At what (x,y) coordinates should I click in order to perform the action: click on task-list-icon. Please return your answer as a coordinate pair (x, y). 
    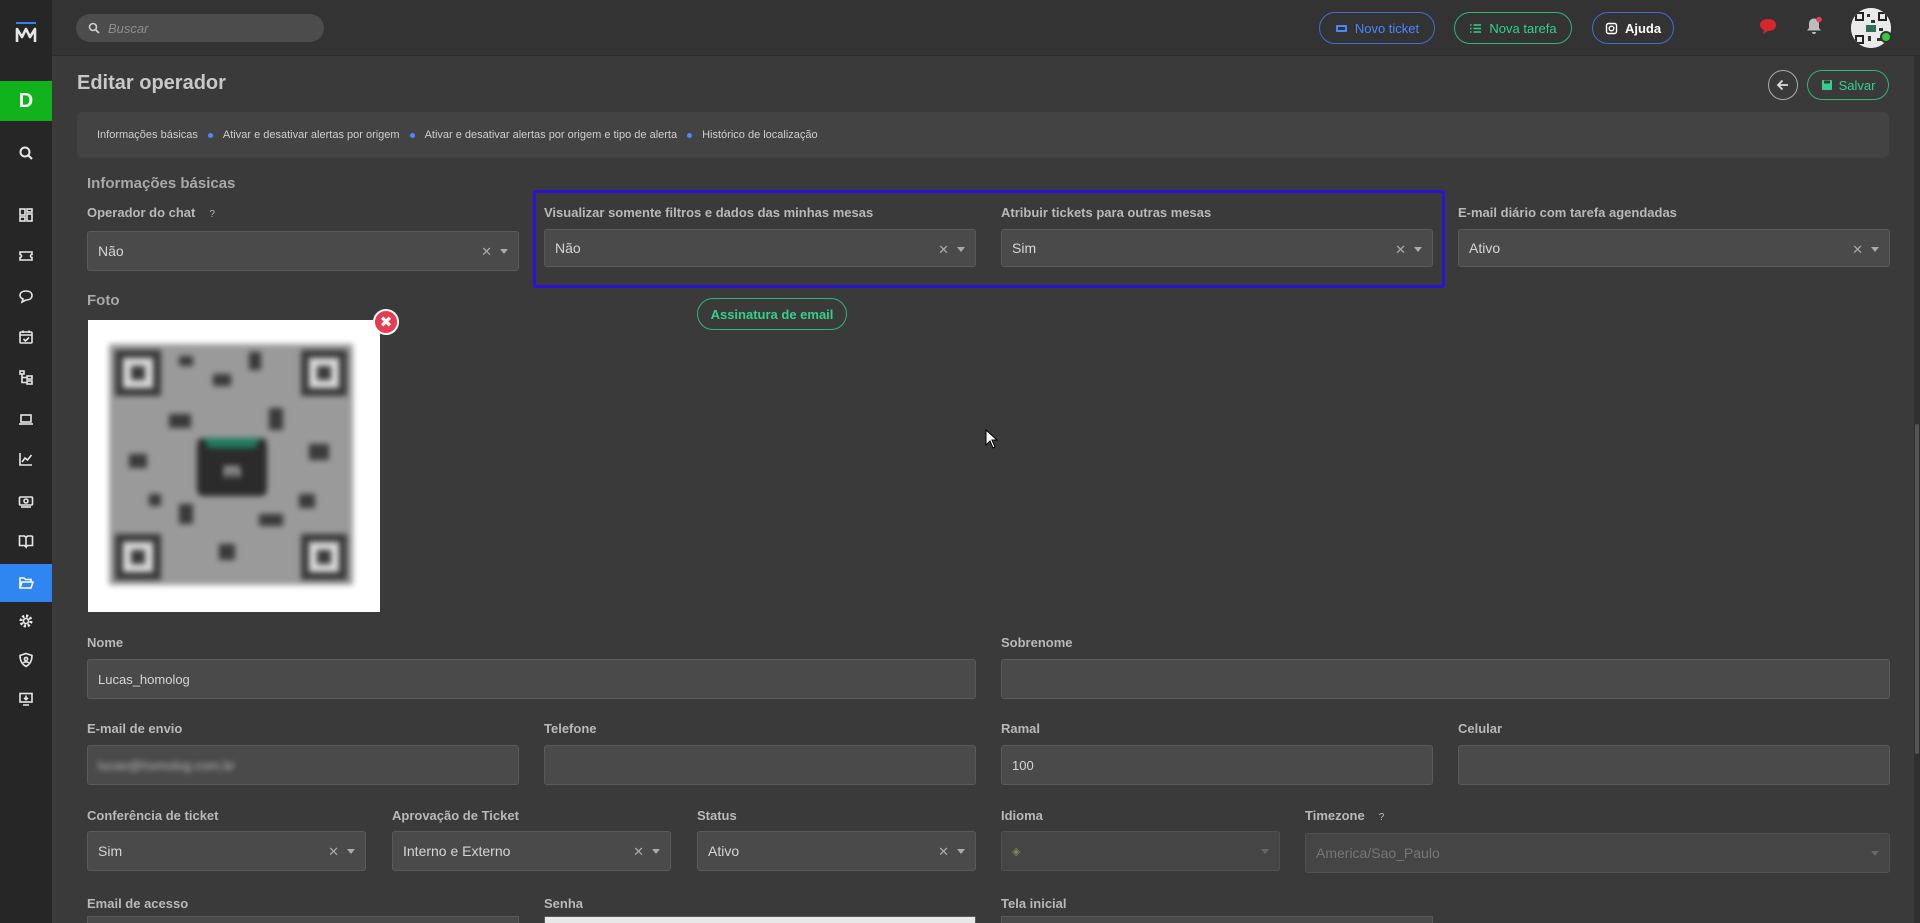
    Looking at the image, I should click on (1476, 28).